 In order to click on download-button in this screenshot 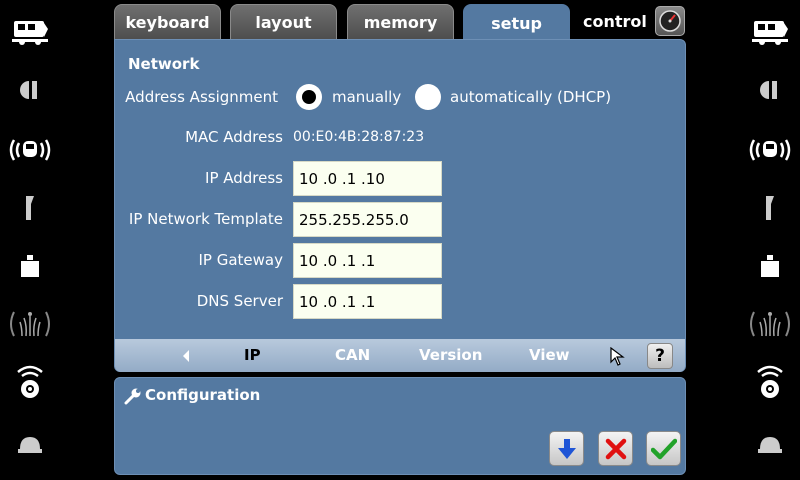, I will do `click(566, 448)`.